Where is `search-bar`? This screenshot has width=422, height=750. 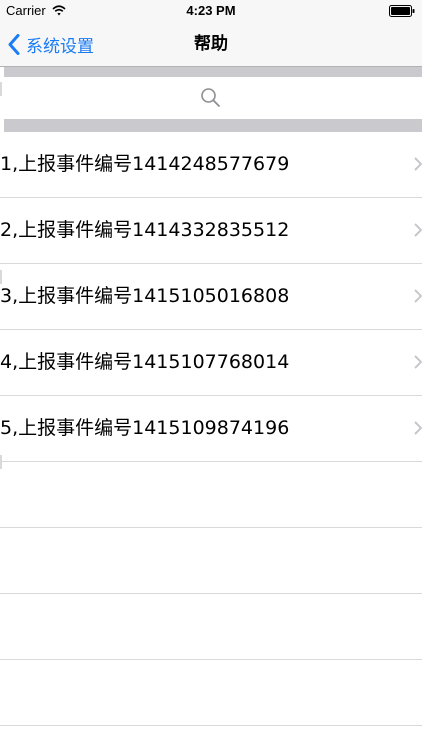 search-bar is located at coordinates (213, 98).